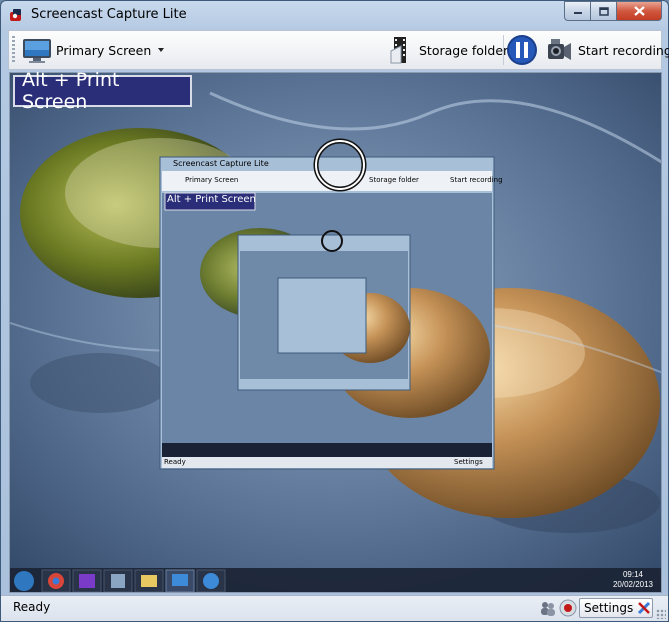 This screenshot has width=669, height=622. Describe the element at coordinates (221, 163) in the screenshot. I see `nested-window-title: Screencast Capture Lite` at that location.